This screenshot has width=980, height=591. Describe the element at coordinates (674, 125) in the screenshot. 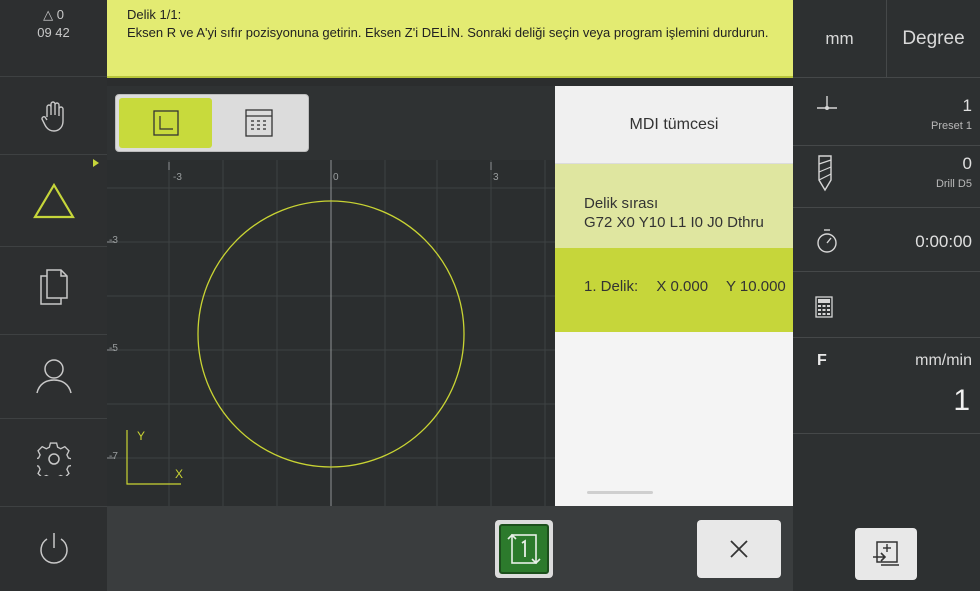

I see `mdi-header: MDI tümcesi` at that location.